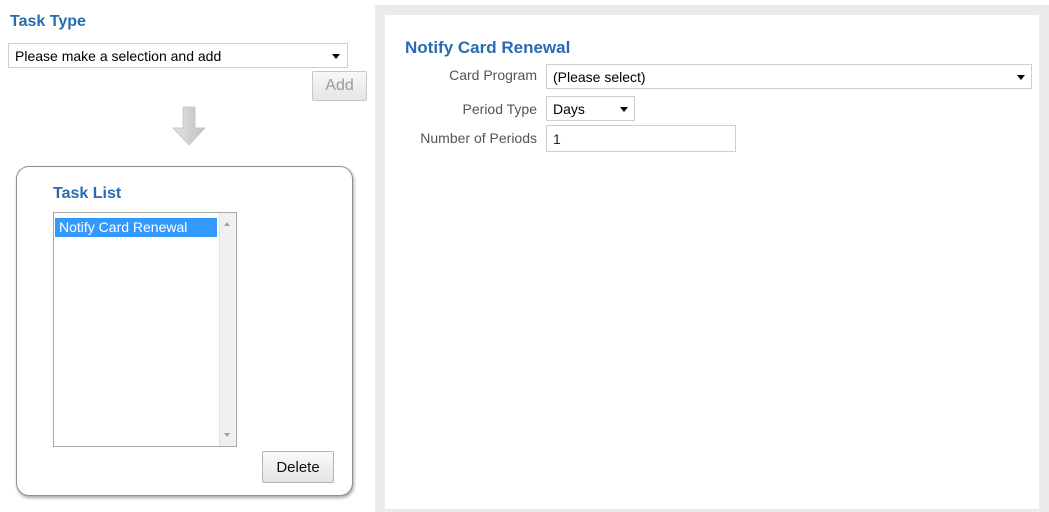 This screenshot has width=1049, height=512. What do you see at coordinates (298, 467) in the screenshot?
I see `delete-button: Delete` at bounding box center [298, 467].